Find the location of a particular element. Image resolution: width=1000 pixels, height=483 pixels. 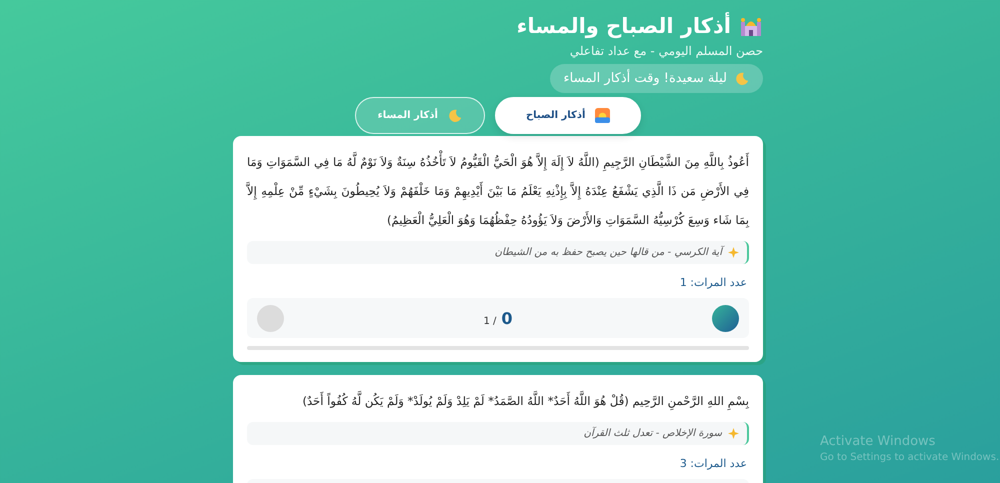

current-count: 0 is located at coordinates (507, 318).